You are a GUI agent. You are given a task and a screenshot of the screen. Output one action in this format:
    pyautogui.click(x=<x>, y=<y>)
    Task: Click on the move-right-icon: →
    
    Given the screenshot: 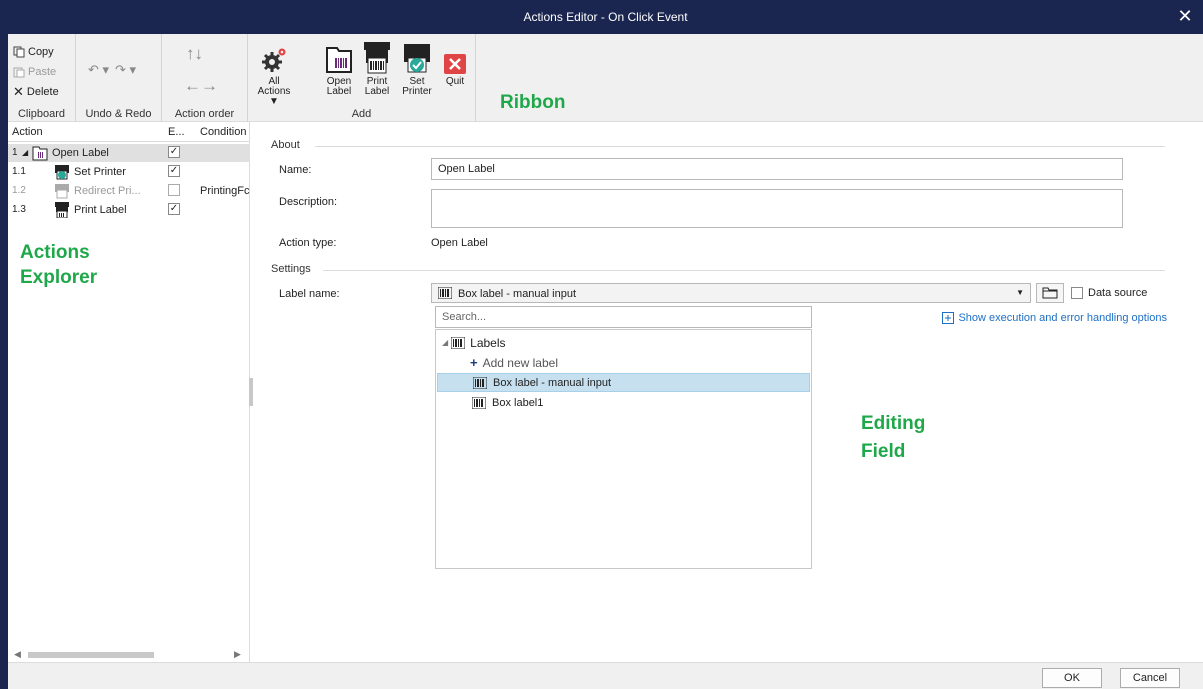 What is the action you would take?
    pyautogui.click(x=209, y=85)
    